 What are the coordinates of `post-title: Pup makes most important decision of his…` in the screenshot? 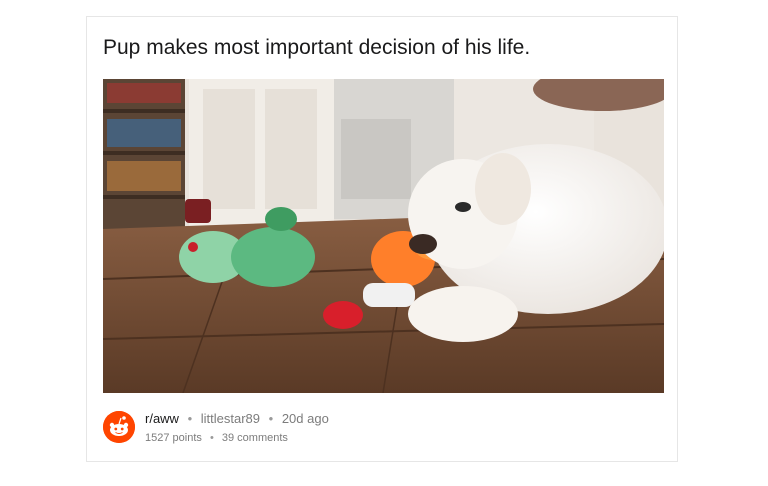 It's located at (383, 48).